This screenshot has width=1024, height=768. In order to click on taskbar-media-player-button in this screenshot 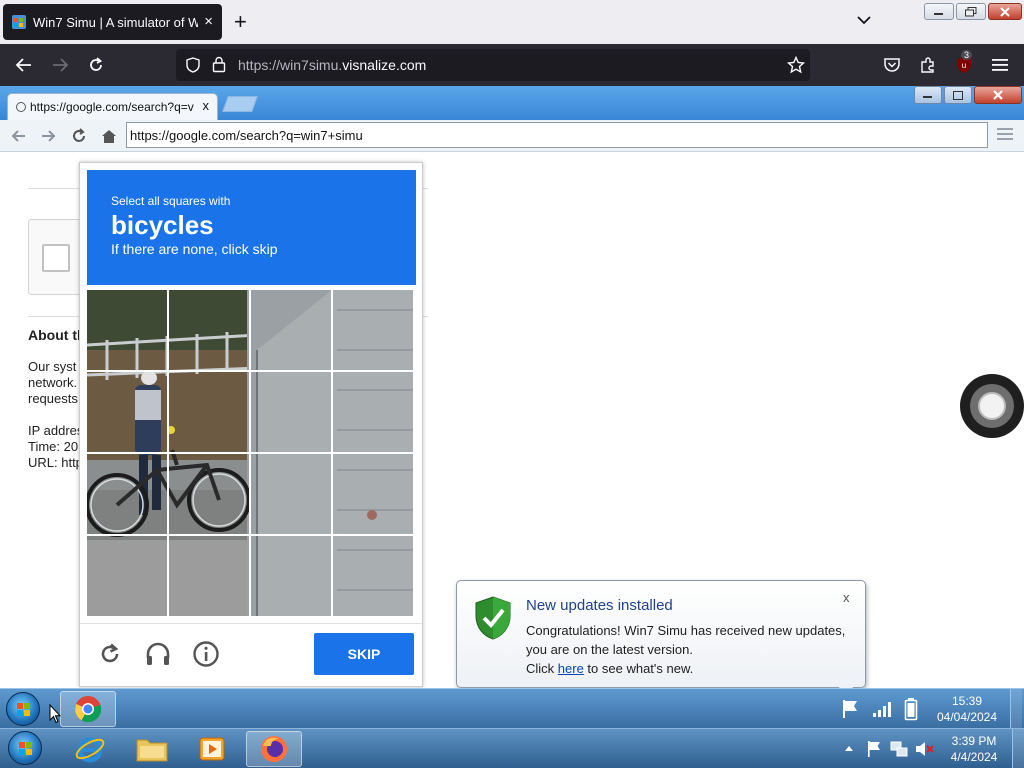, I will do `click(212, 749)`.